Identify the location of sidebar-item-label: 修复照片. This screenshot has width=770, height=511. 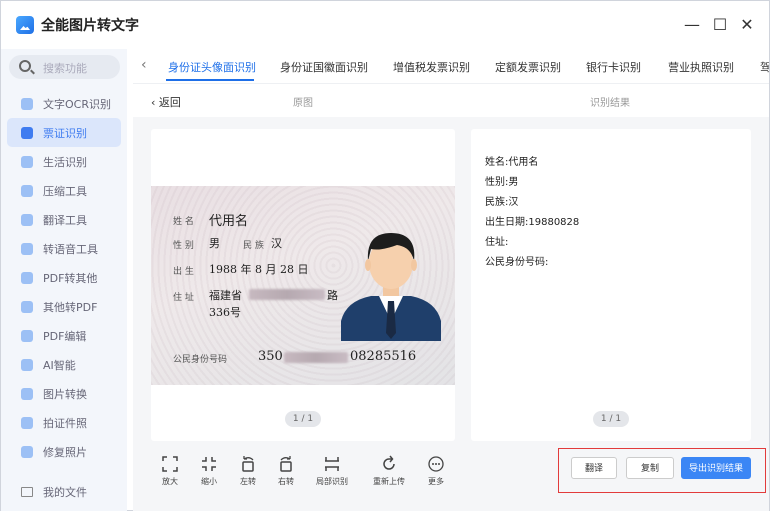
(65, 452).